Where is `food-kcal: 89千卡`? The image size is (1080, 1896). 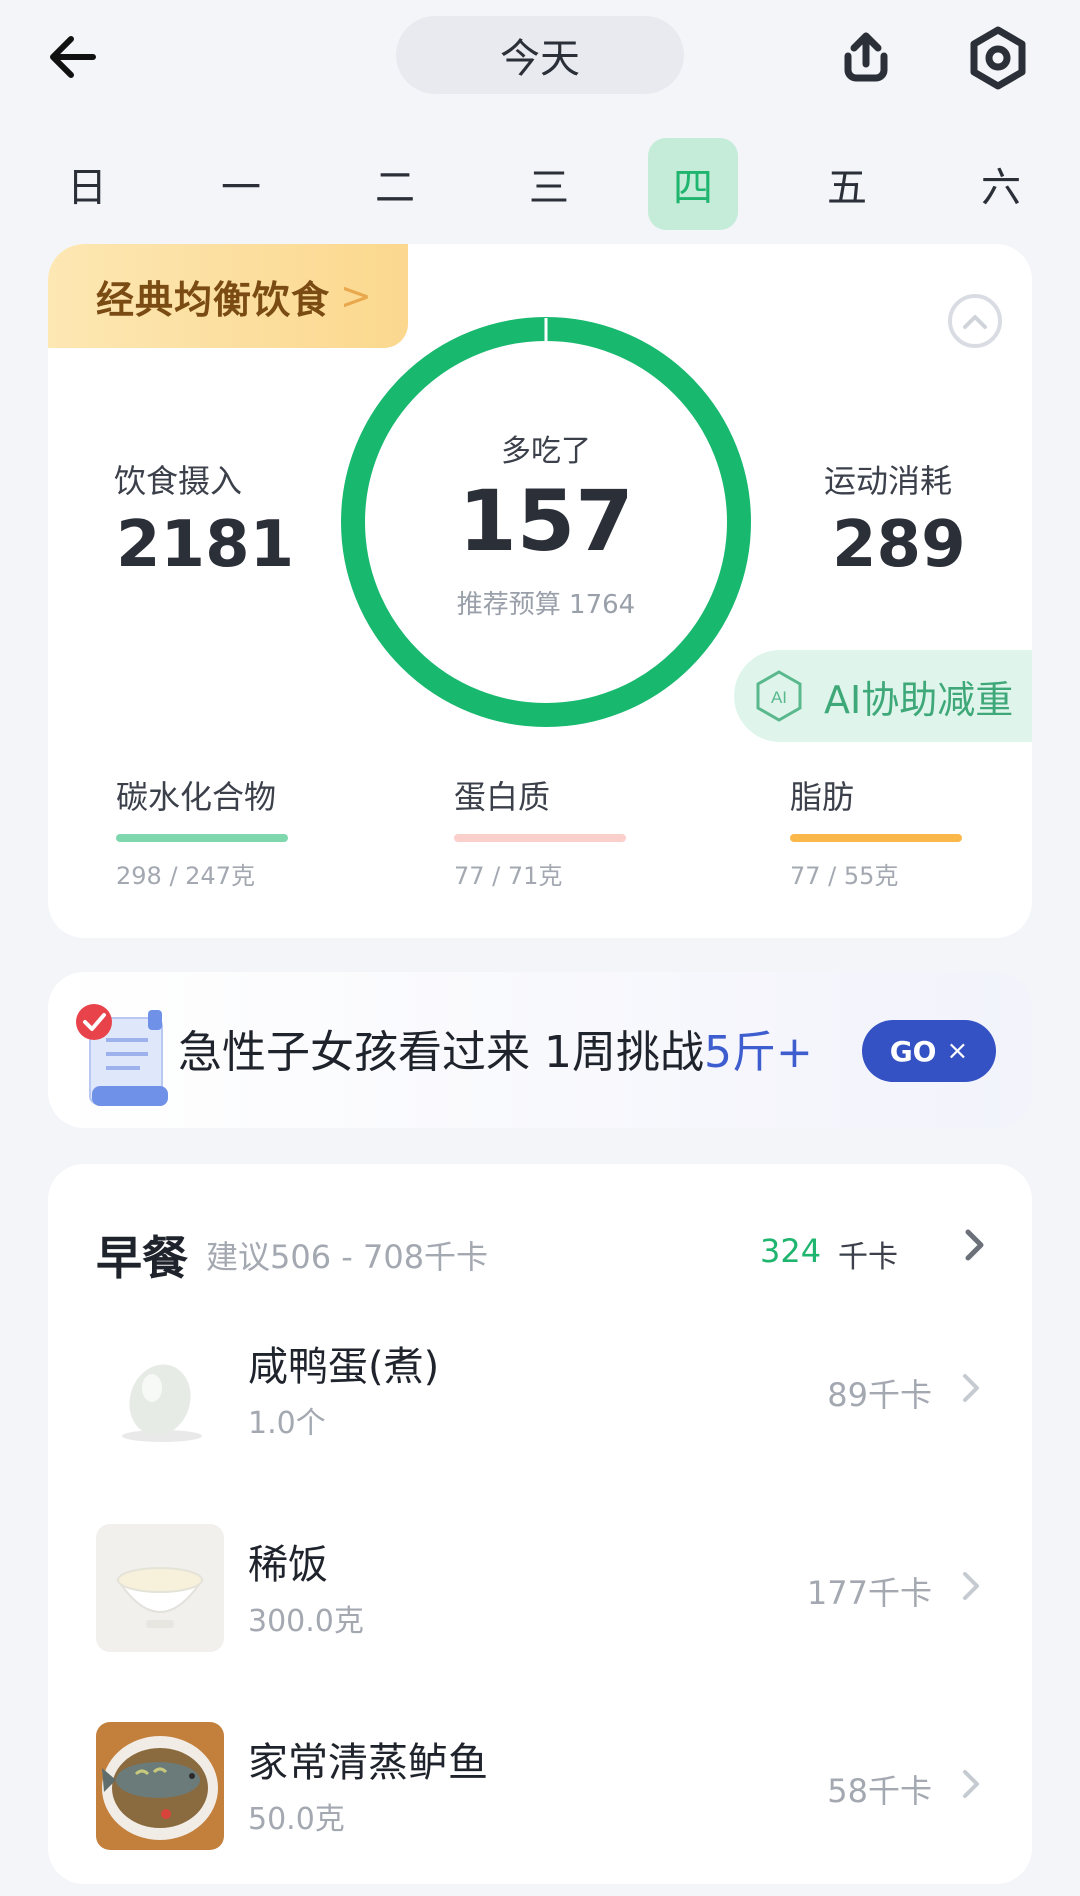
food-kcal: 89千卡 is located at coordinates (879, 1395).